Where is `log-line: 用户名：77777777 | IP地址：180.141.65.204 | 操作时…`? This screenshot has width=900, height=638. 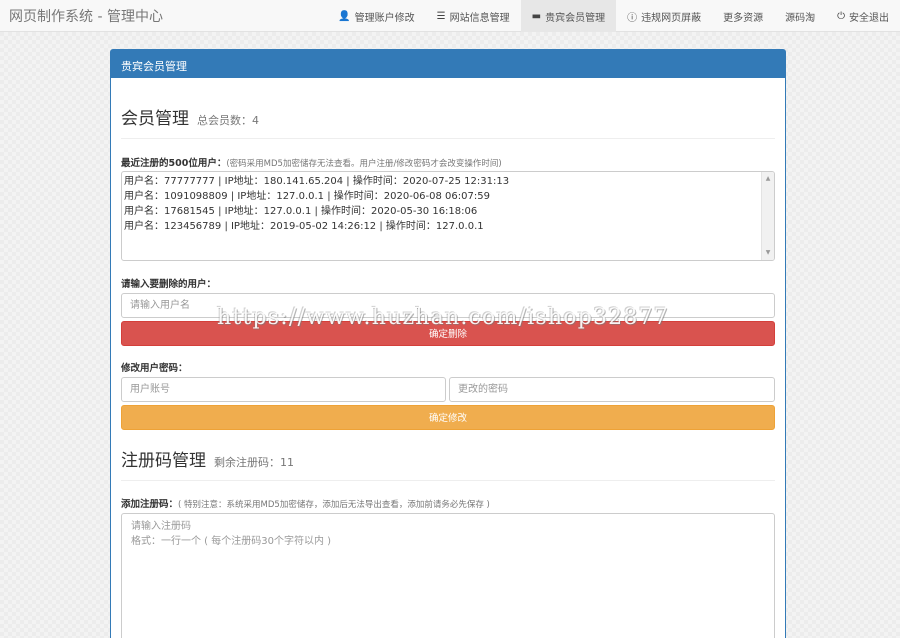
log-line: 用户名：77777777 | IP地址：180.141.65.204 | 操作时… is located at coordinates (317, 181).